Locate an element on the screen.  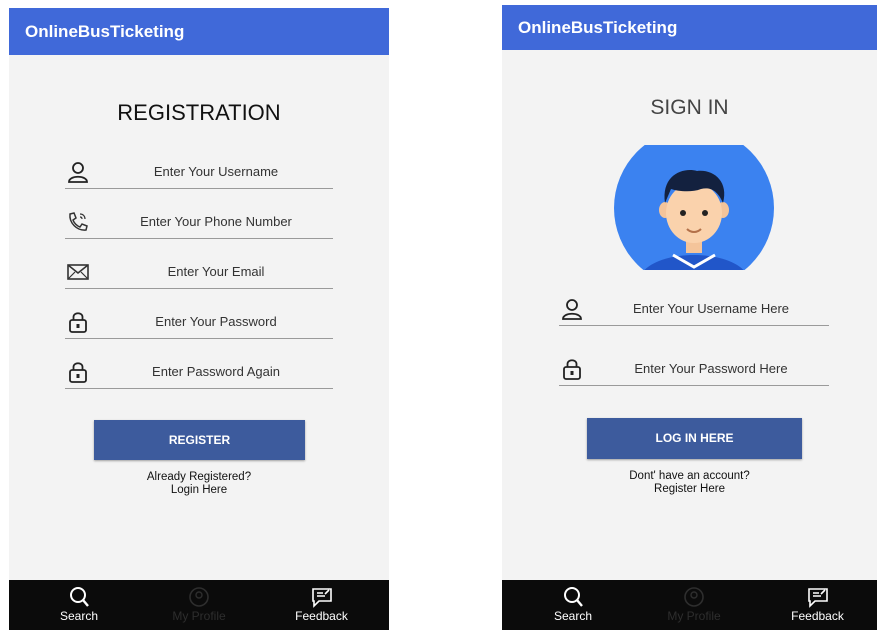
login-here-link: Login Here is located at coordinates (199, 490).